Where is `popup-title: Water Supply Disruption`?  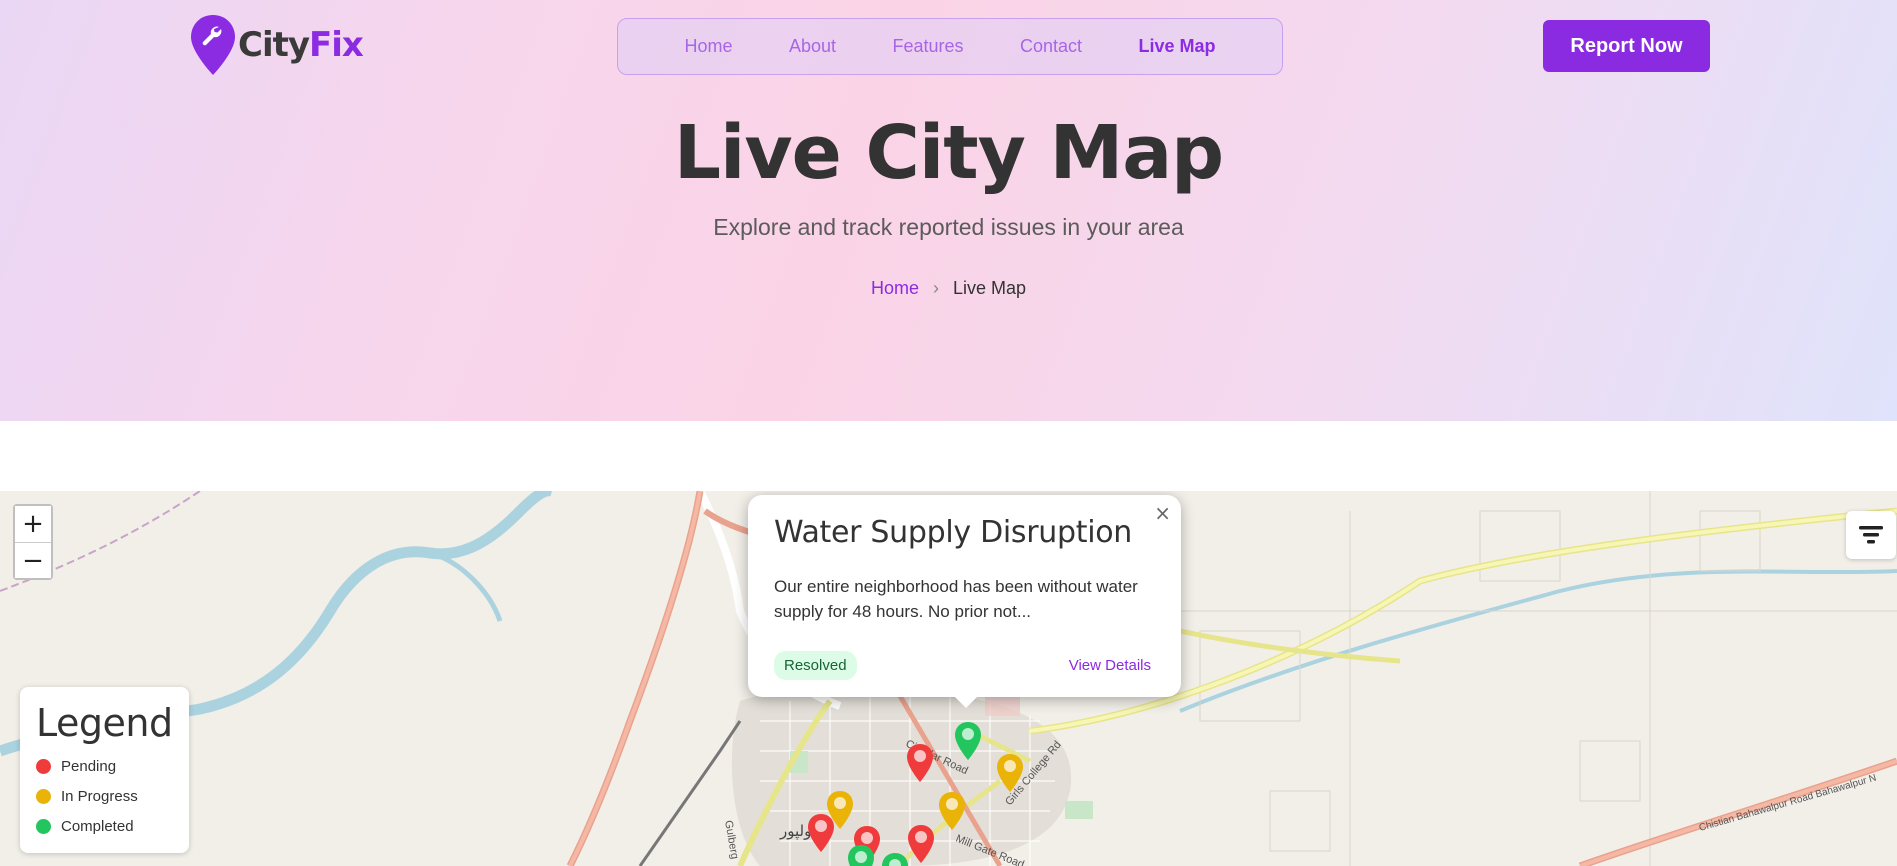
popup-title: Water Supply Disruption is located at coordinates (953, 532).